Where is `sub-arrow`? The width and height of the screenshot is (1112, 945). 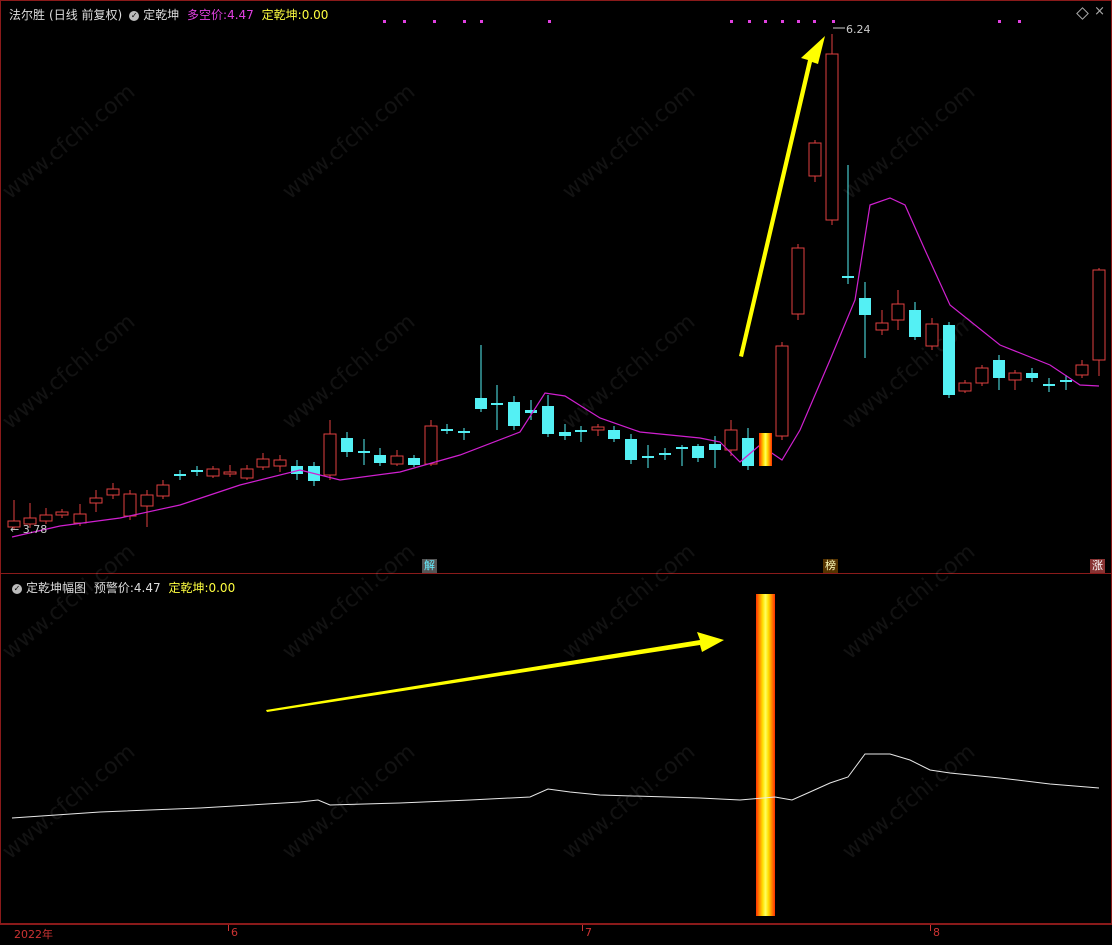
sub-arrow is located at coordinates (495, 672).